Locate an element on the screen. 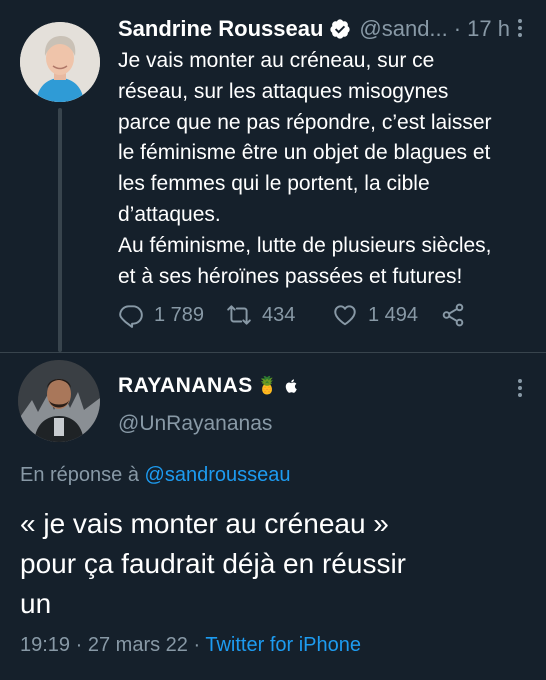 The height and width of the screenshot is (680, 546). text-line: d’attaques. is located at coordinates (169, 214).